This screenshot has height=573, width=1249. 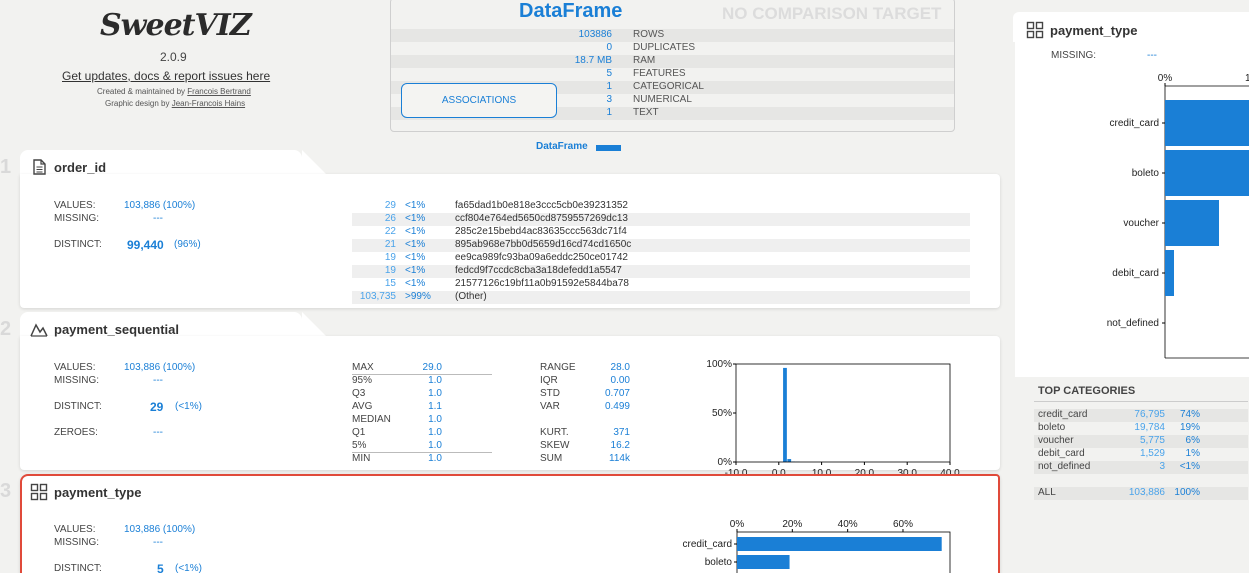 What do you see at coordinates (661, 297) in the screenshot?
I see `list-item: 103,735 >99% (Other)` at bounding box center [661, 297].